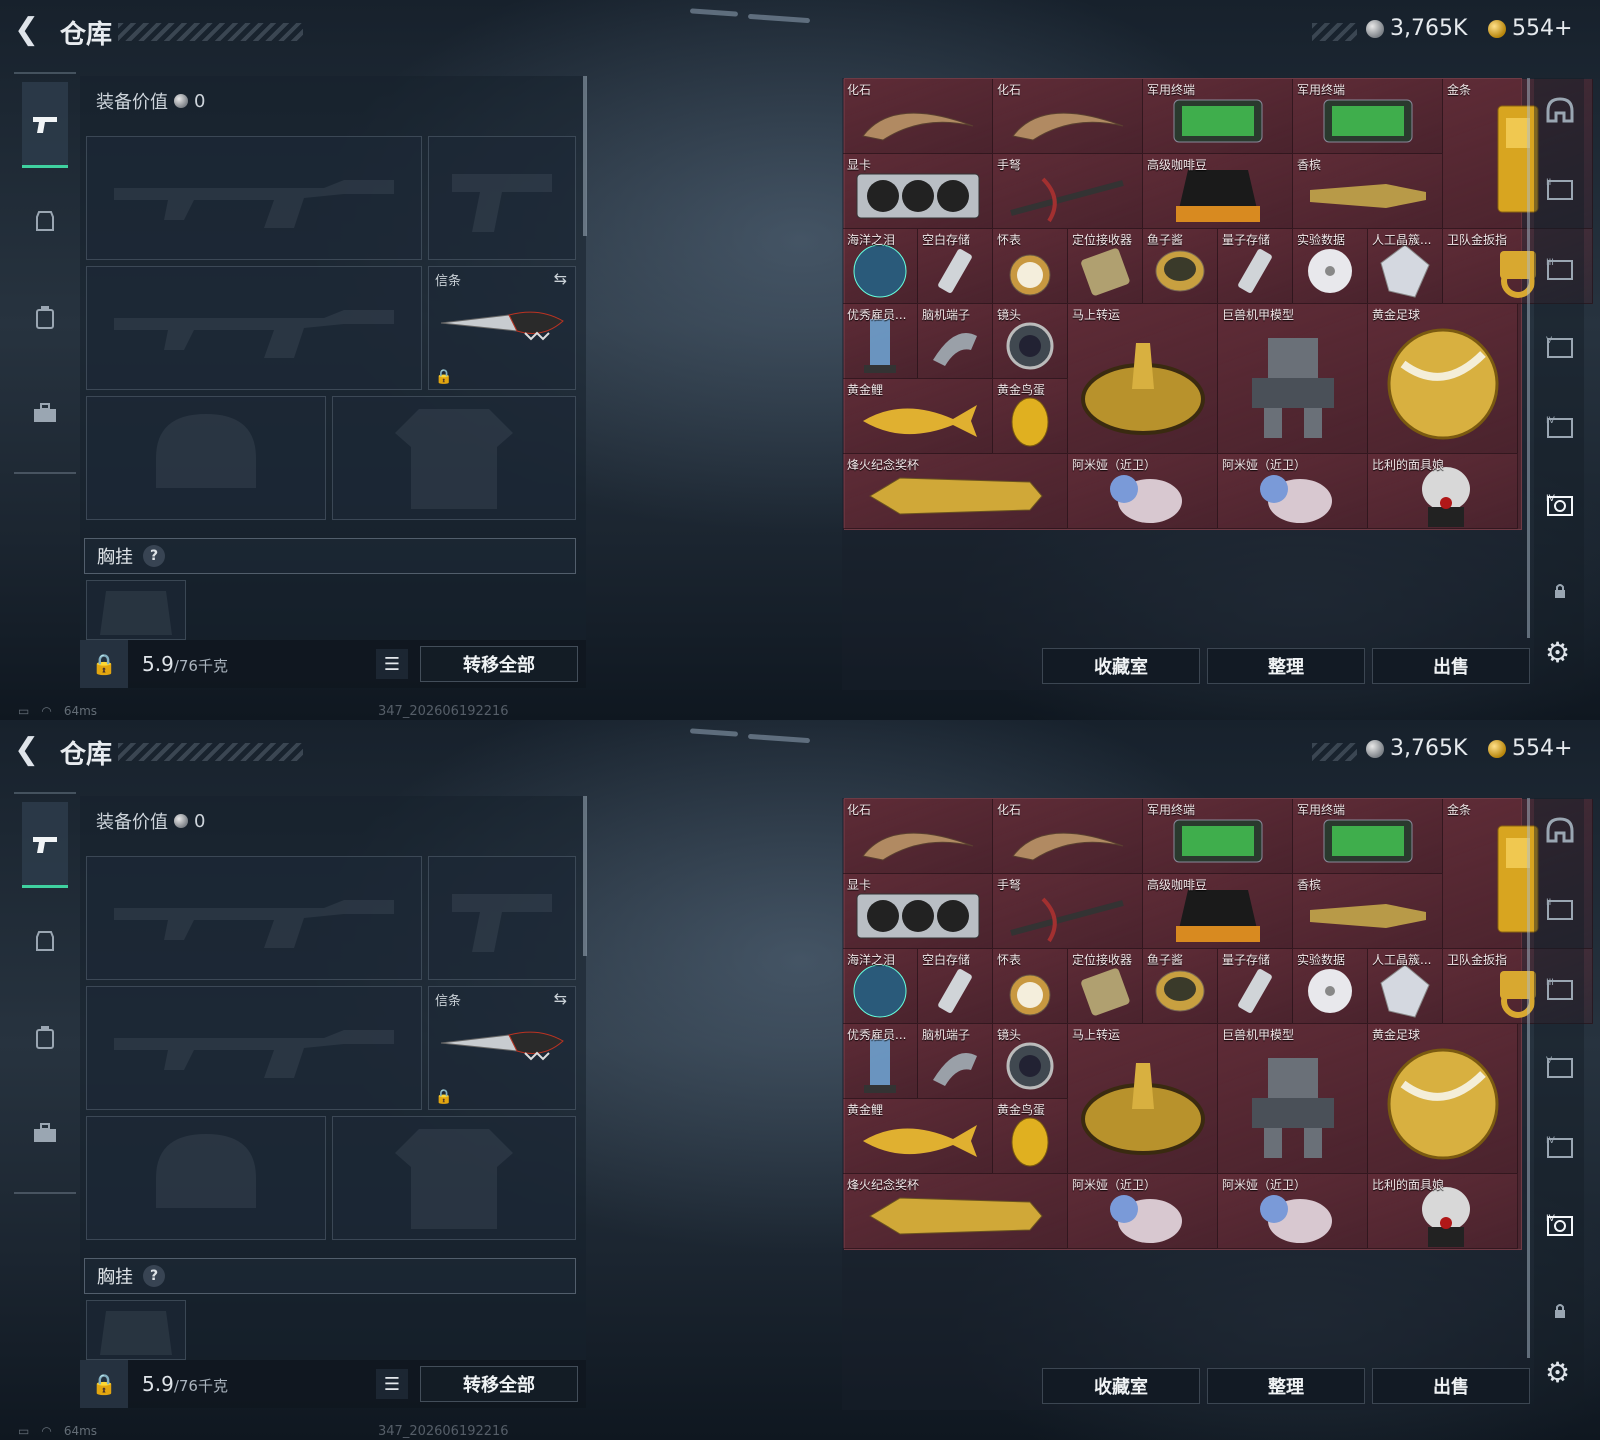 The height and width of the screenshot is (1440, 1600). I want to click on storage-tab-tab-iv: V, so click(1560, 347).